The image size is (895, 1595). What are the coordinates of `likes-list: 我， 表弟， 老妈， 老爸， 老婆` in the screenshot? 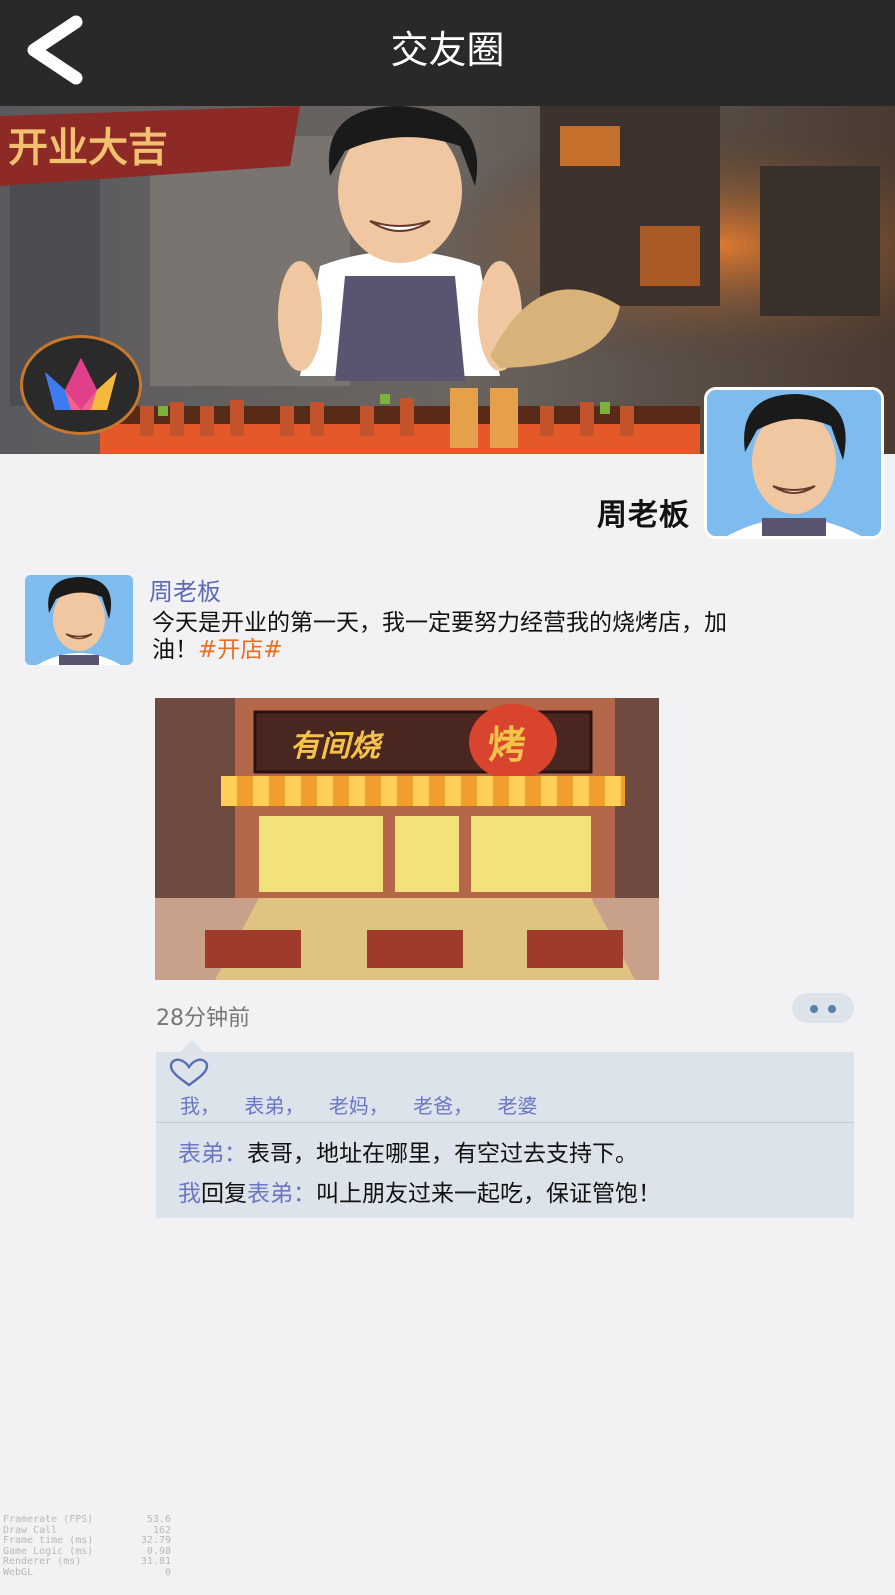 It's located at (367, 1104).